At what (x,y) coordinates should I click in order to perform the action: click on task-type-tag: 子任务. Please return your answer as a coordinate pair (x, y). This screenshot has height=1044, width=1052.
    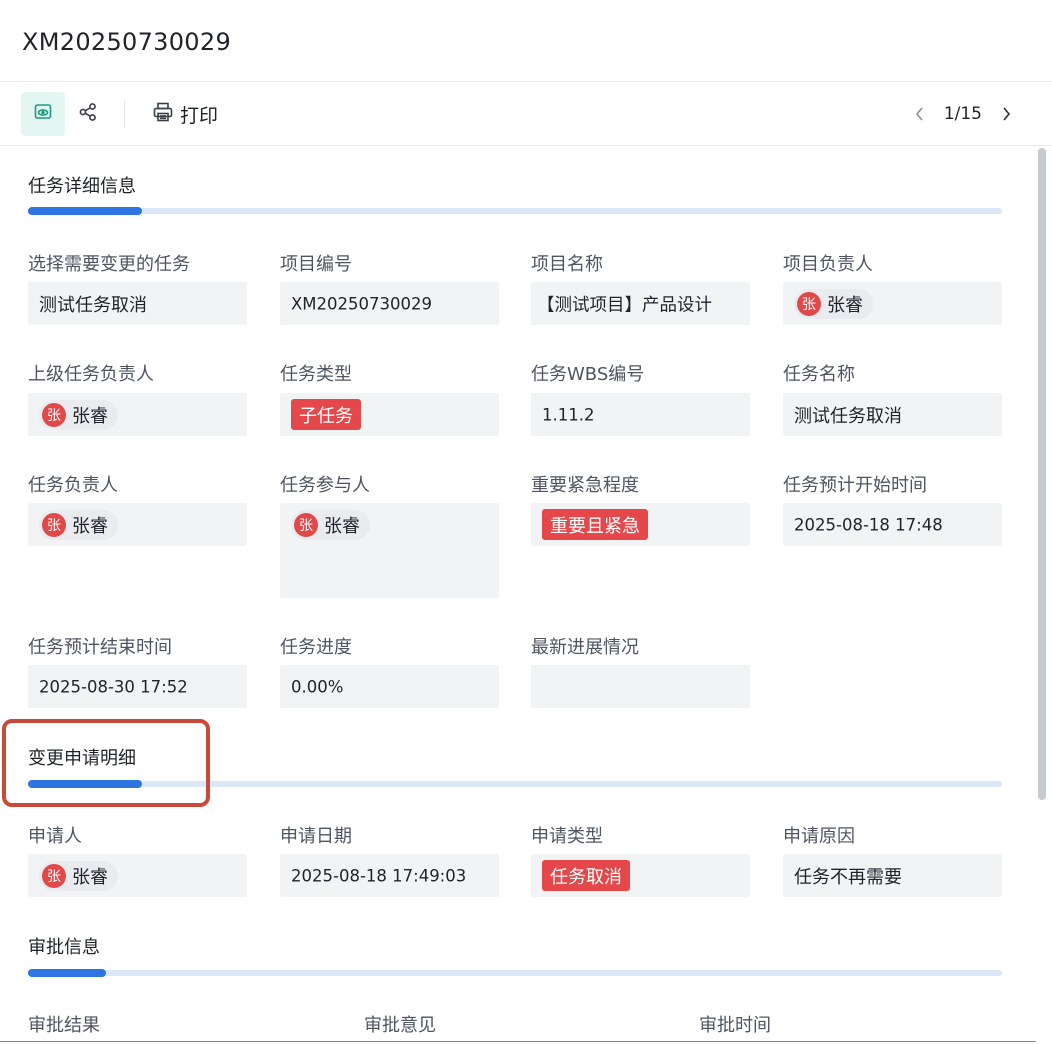
    Looking at the image, I should click on (326, 414).